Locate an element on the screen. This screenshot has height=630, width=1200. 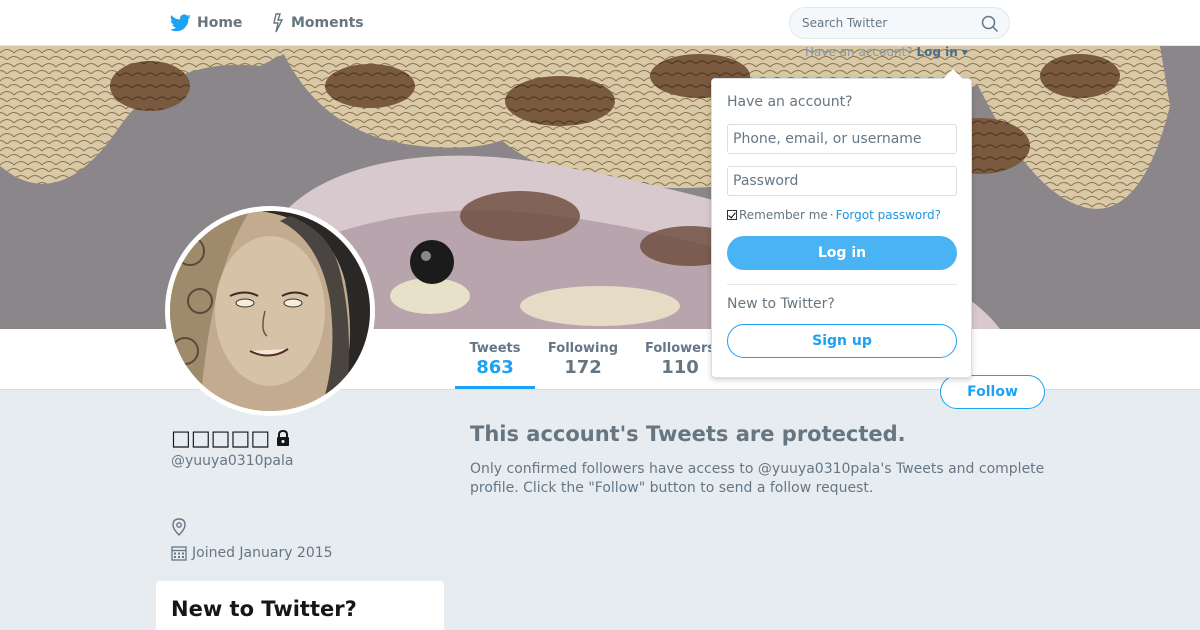
stat-tweets: Tweets 863 is located at coordinates (495, 365).